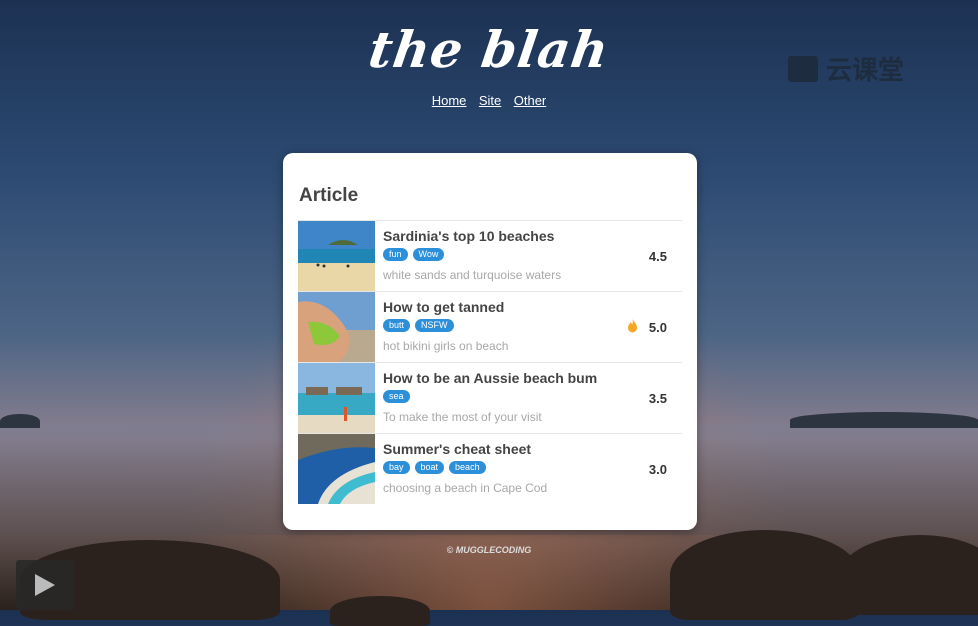  Describe the element at coordinates (465, 488) in the screenshot. I see `article-description: choosing a beach in Cape Cod` at that location.